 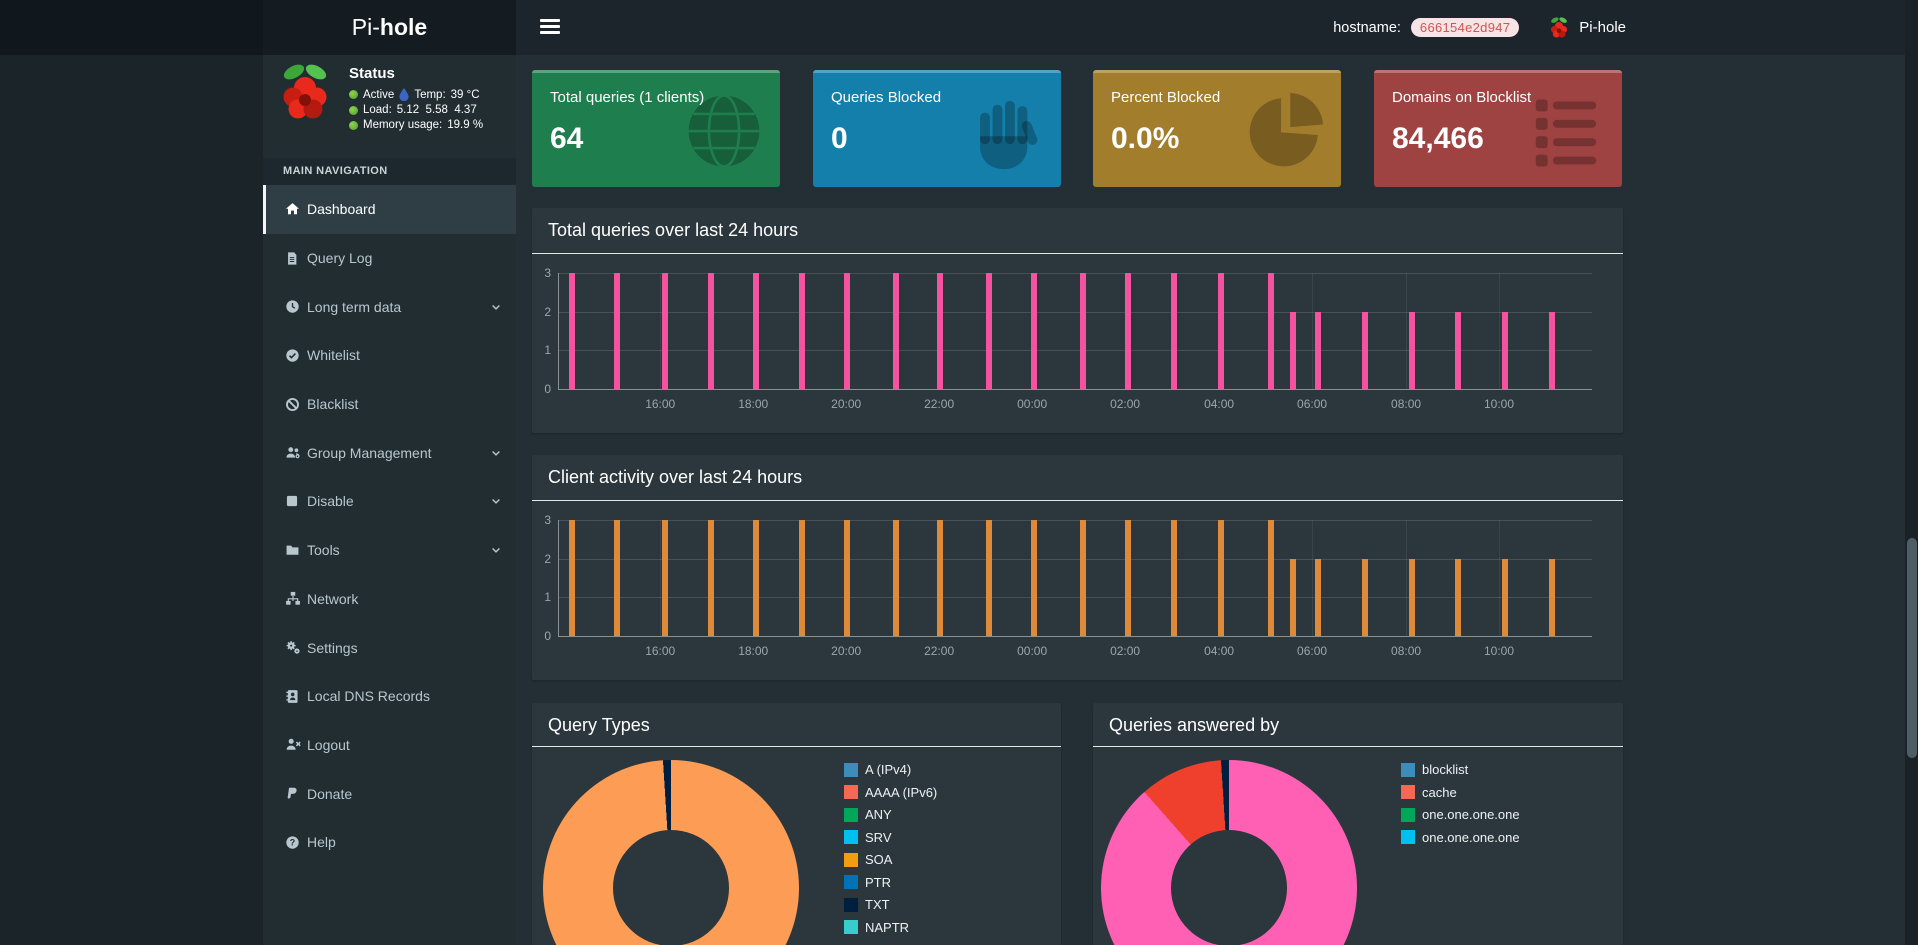 What do you see at coordinates (389, 696) in the screenshot?
I see `sidebar-item-local-dns-records: Local DNS Records` at bounding box center [389, 696].